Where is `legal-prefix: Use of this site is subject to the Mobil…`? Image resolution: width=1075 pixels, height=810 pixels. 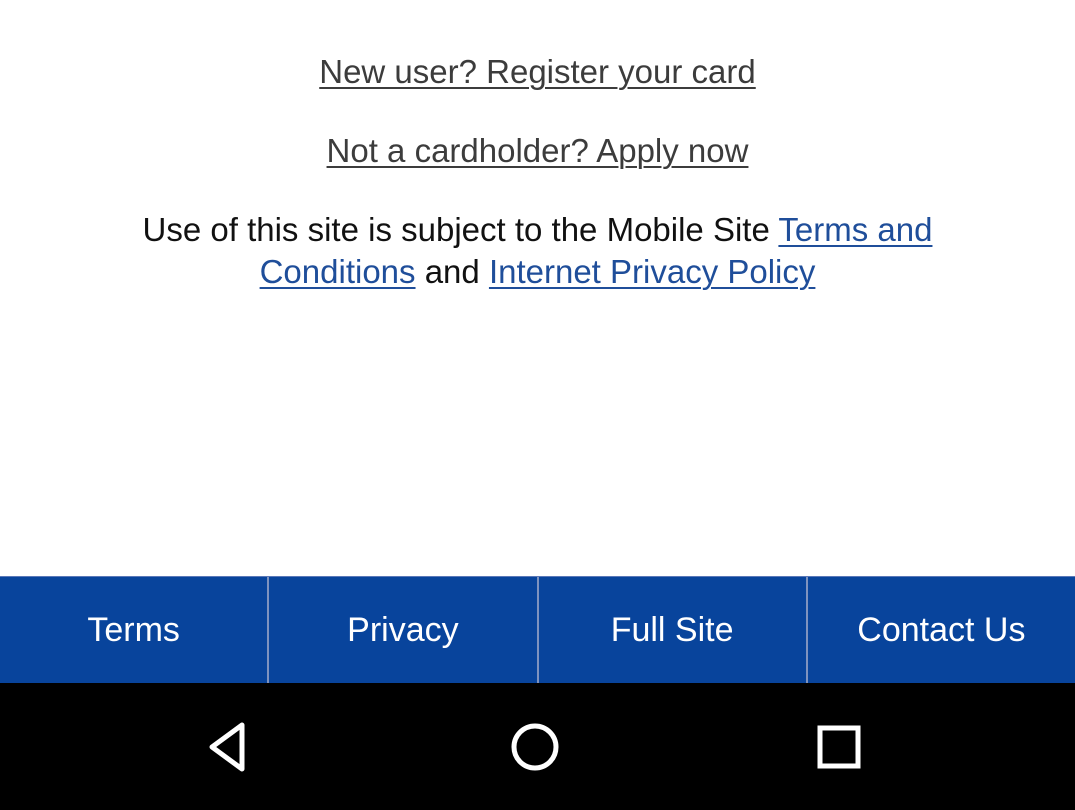
legal-prefix: Use of this site is subject to the Mobil… is located at coordinates (460, 229).